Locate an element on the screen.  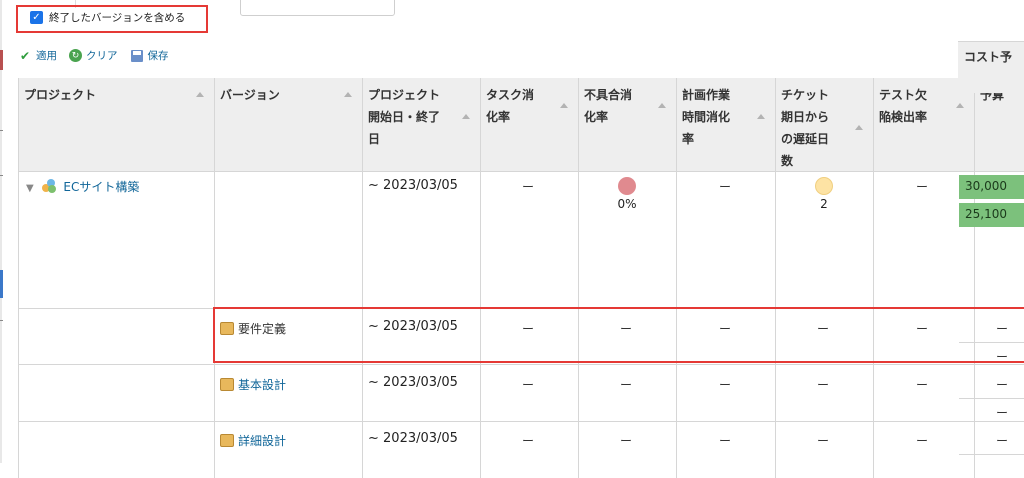
version-link: 基本設計 is located at coordinates (262, 385).